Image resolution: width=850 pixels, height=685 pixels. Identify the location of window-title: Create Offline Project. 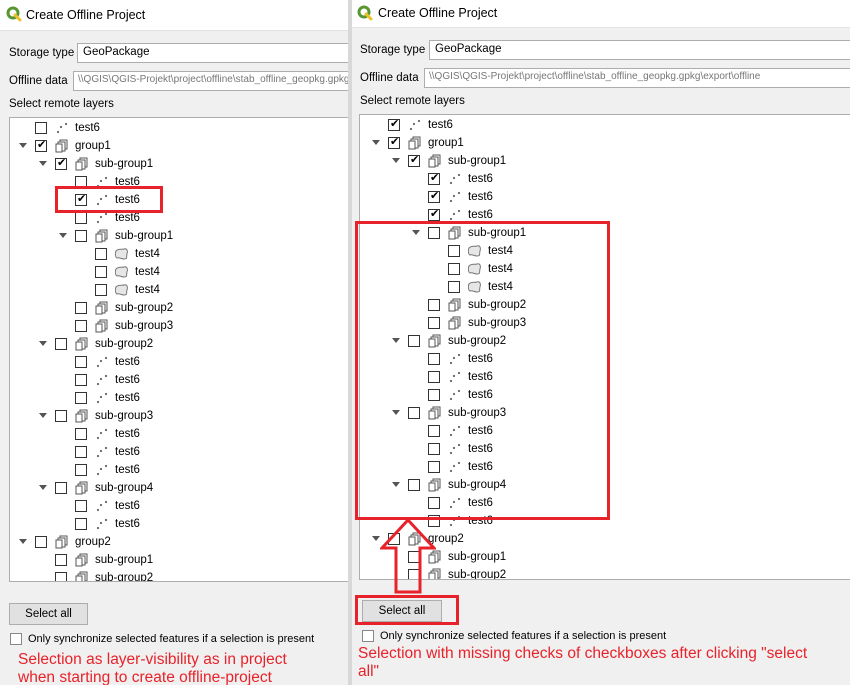
(438, 13).